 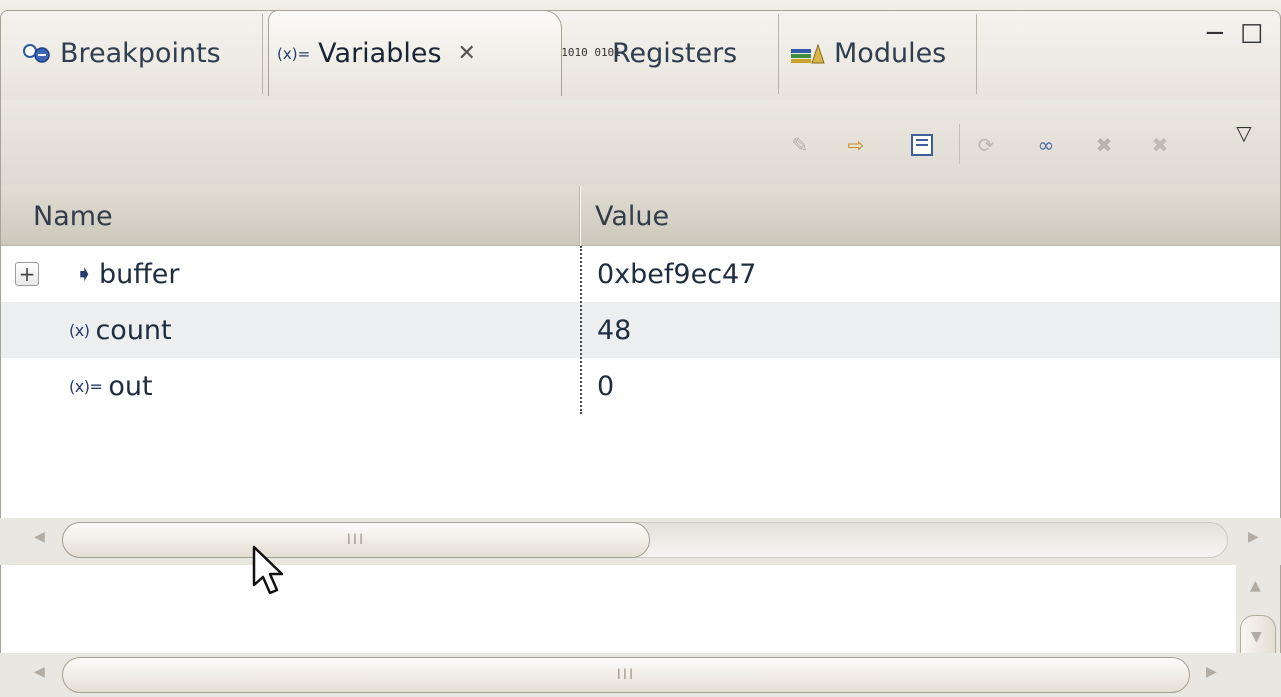 What do you see at coordinates (677, 274) in the screenshot?
I see `variable-value: 0xbef9ec47` at bounding box center [677, 274].